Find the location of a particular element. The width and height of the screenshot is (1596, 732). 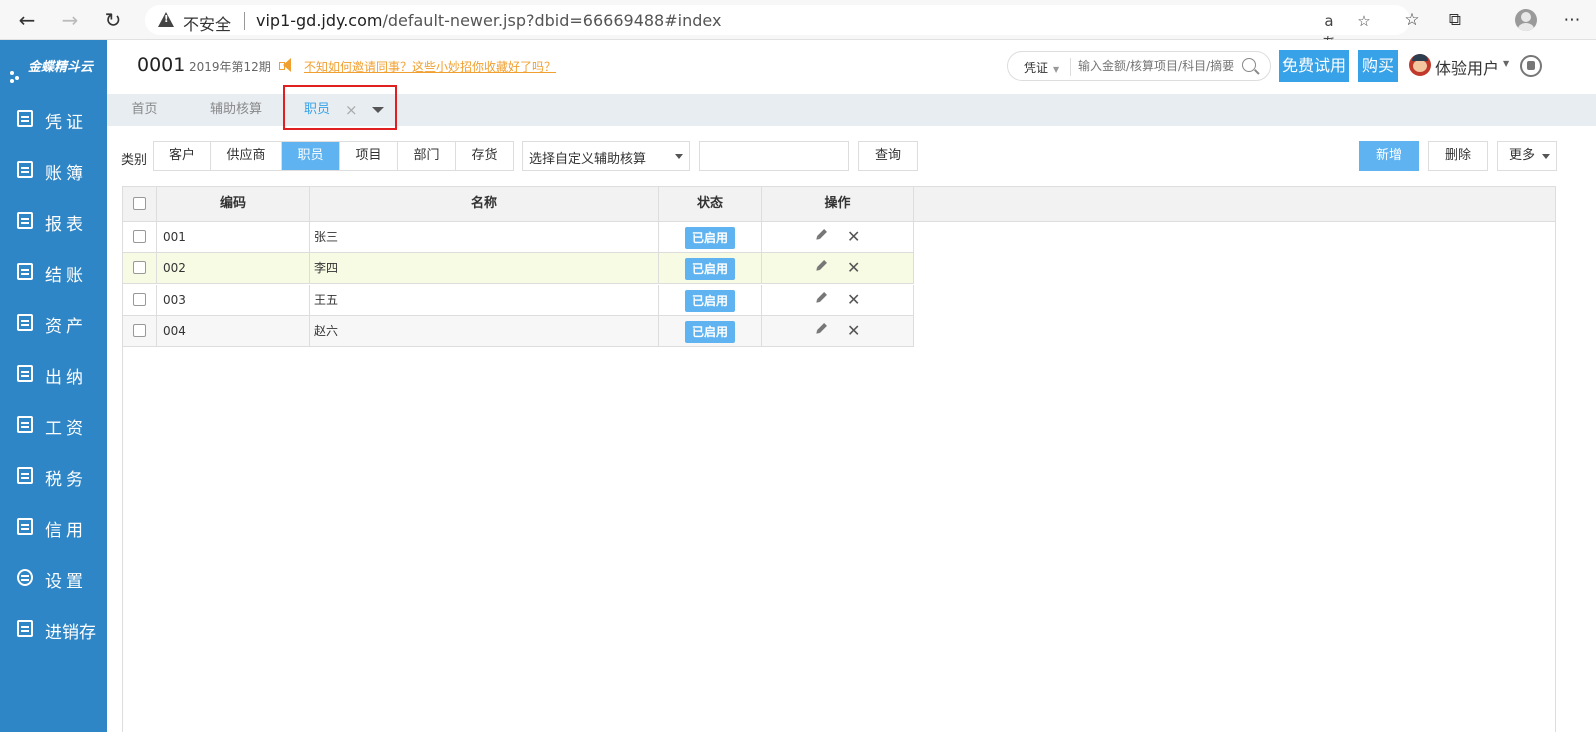

tab-home: 首页 is located at coordinates (144, 110).